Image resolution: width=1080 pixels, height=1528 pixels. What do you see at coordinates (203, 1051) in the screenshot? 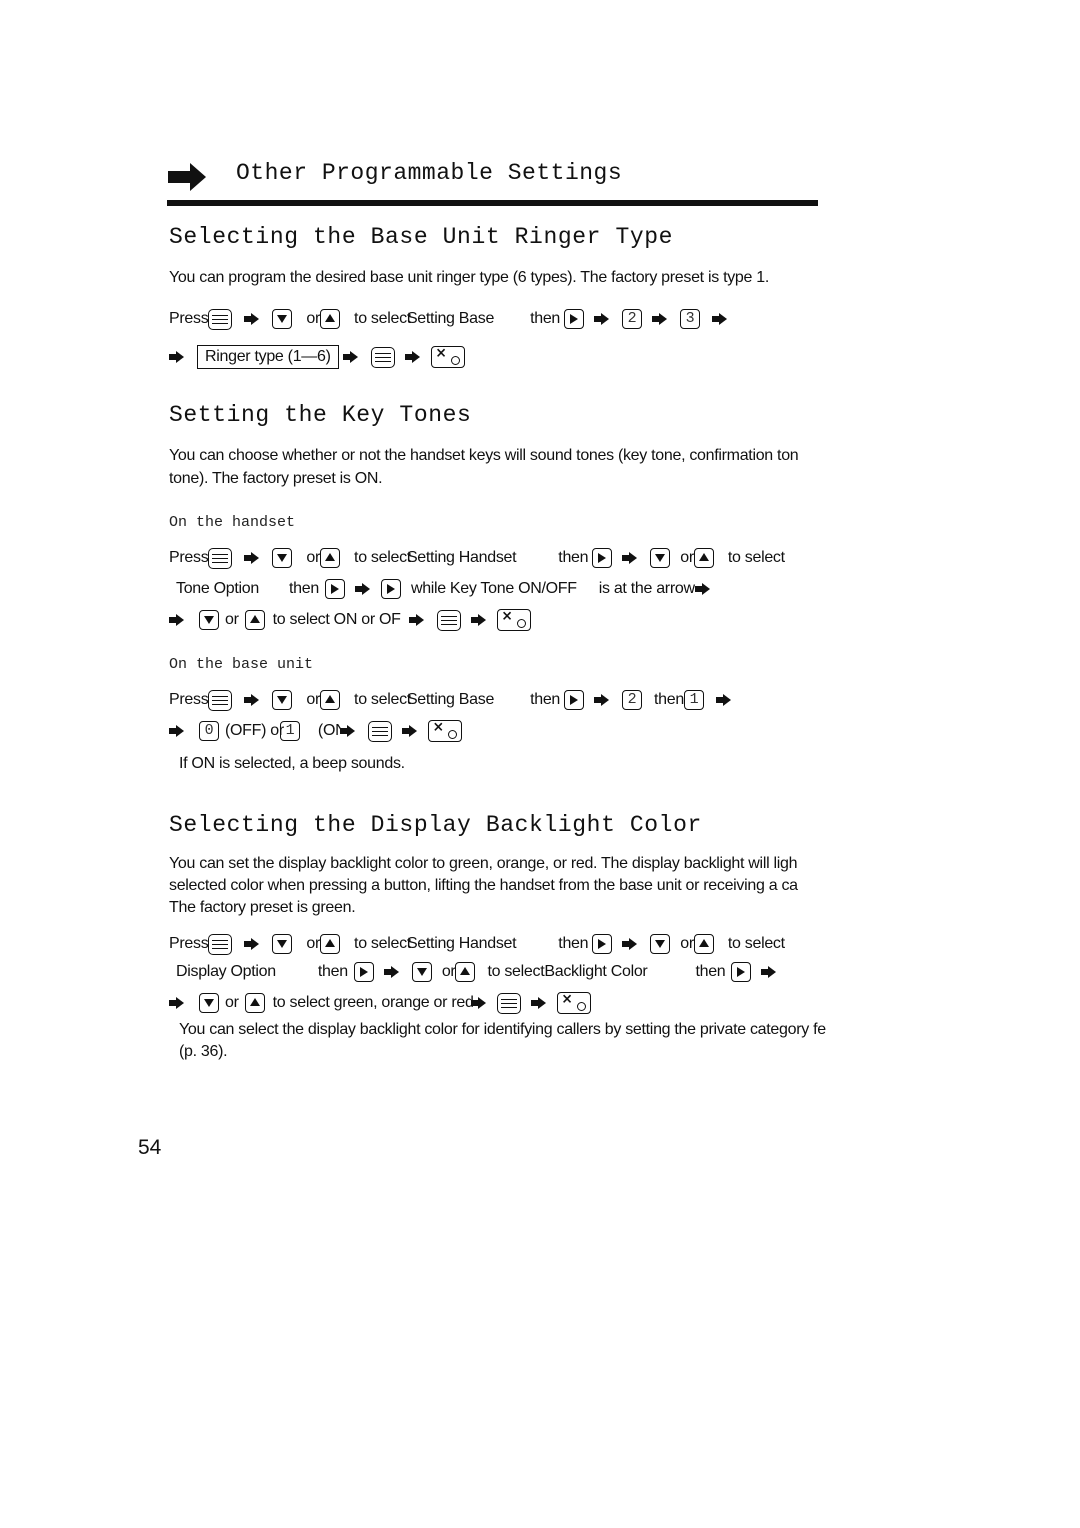
I see `backlight-note-2: (p. 36).` at bounding box center [203, 1051].